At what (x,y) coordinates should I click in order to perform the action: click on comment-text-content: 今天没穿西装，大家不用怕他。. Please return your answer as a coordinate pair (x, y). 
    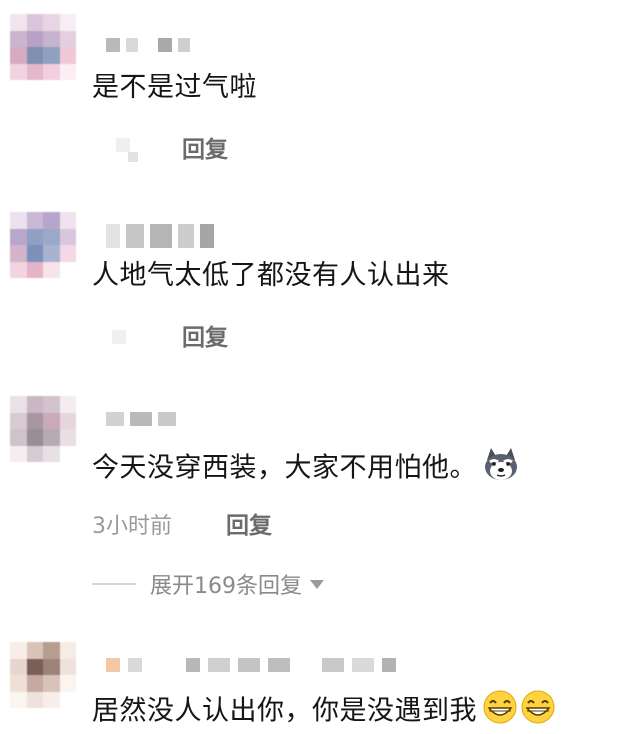
    Looking at the image, I should click on (284, 468).